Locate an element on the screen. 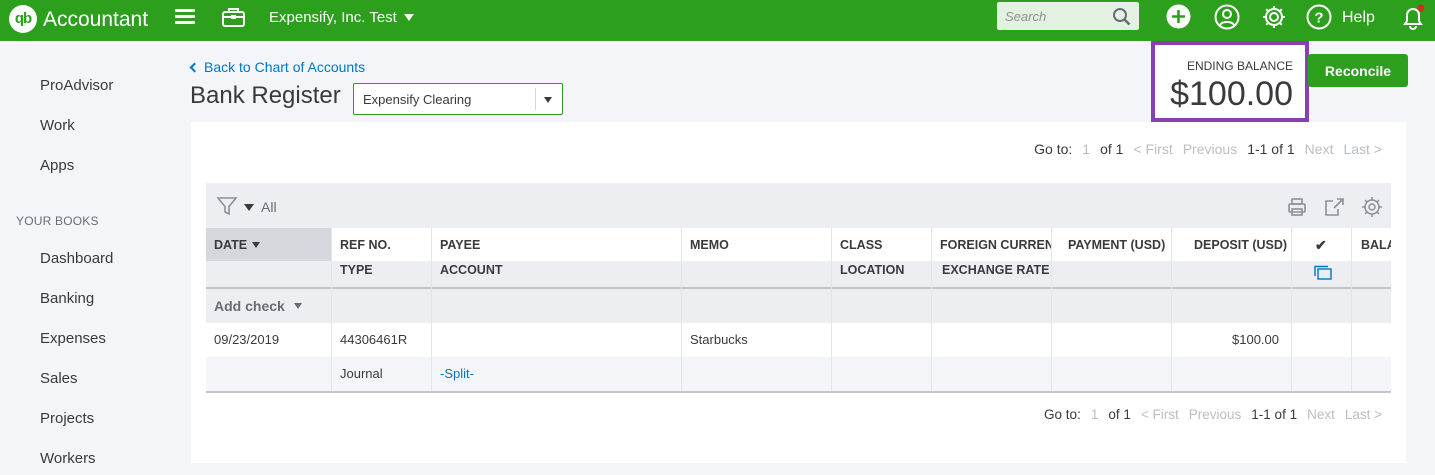 The width and height of the screenshot is (1435, 475). sidebar-item-apps: Apps is located at coordinates (57, 165).